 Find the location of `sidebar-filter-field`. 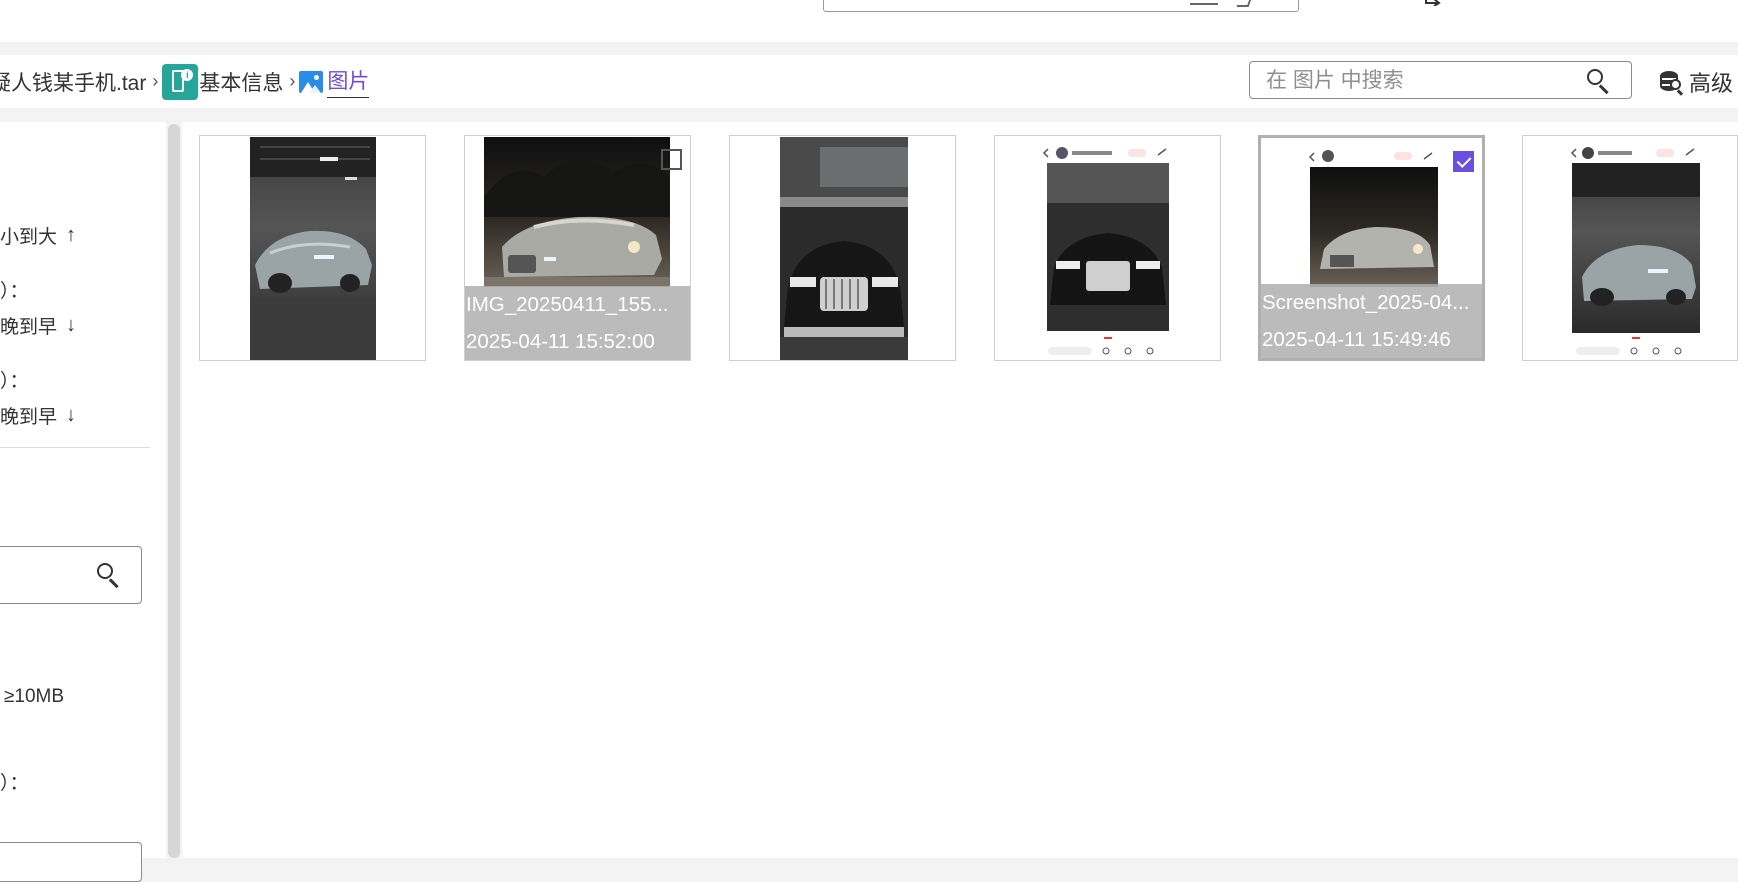

sidebar-filter-field is located at coordinates (71, 862).